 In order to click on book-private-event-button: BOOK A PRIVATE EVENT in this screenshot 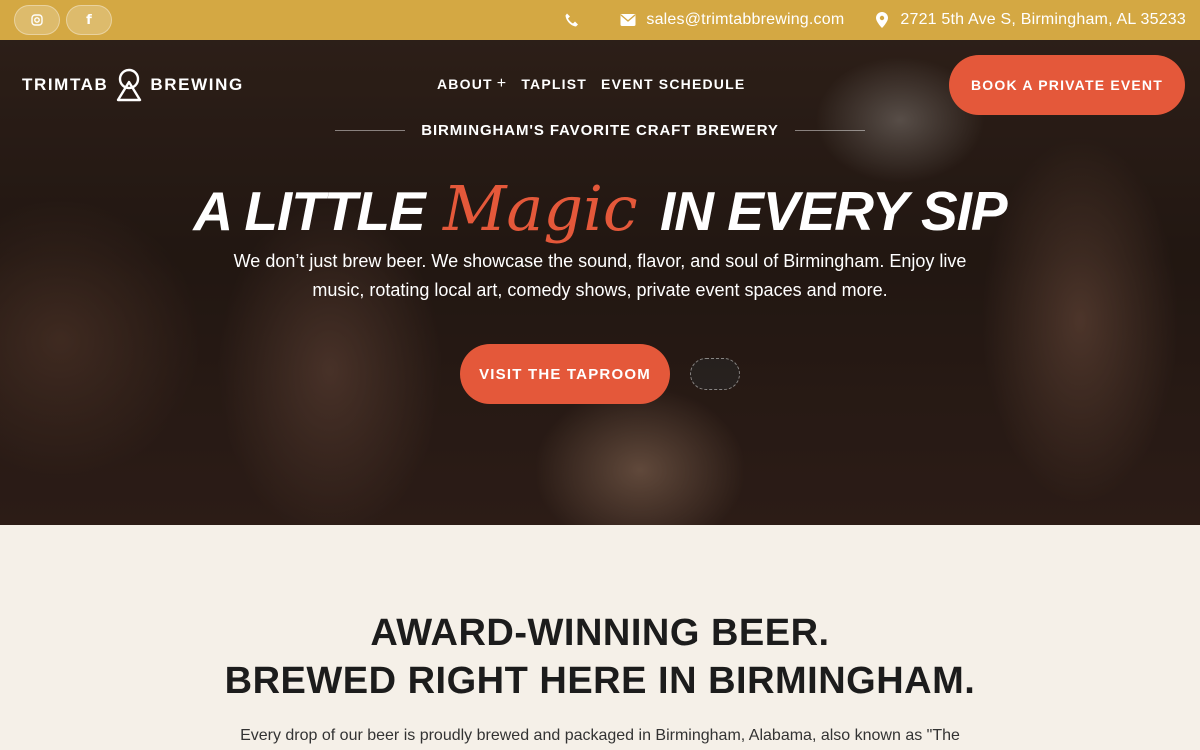, I will do `click(1067, 85)`.